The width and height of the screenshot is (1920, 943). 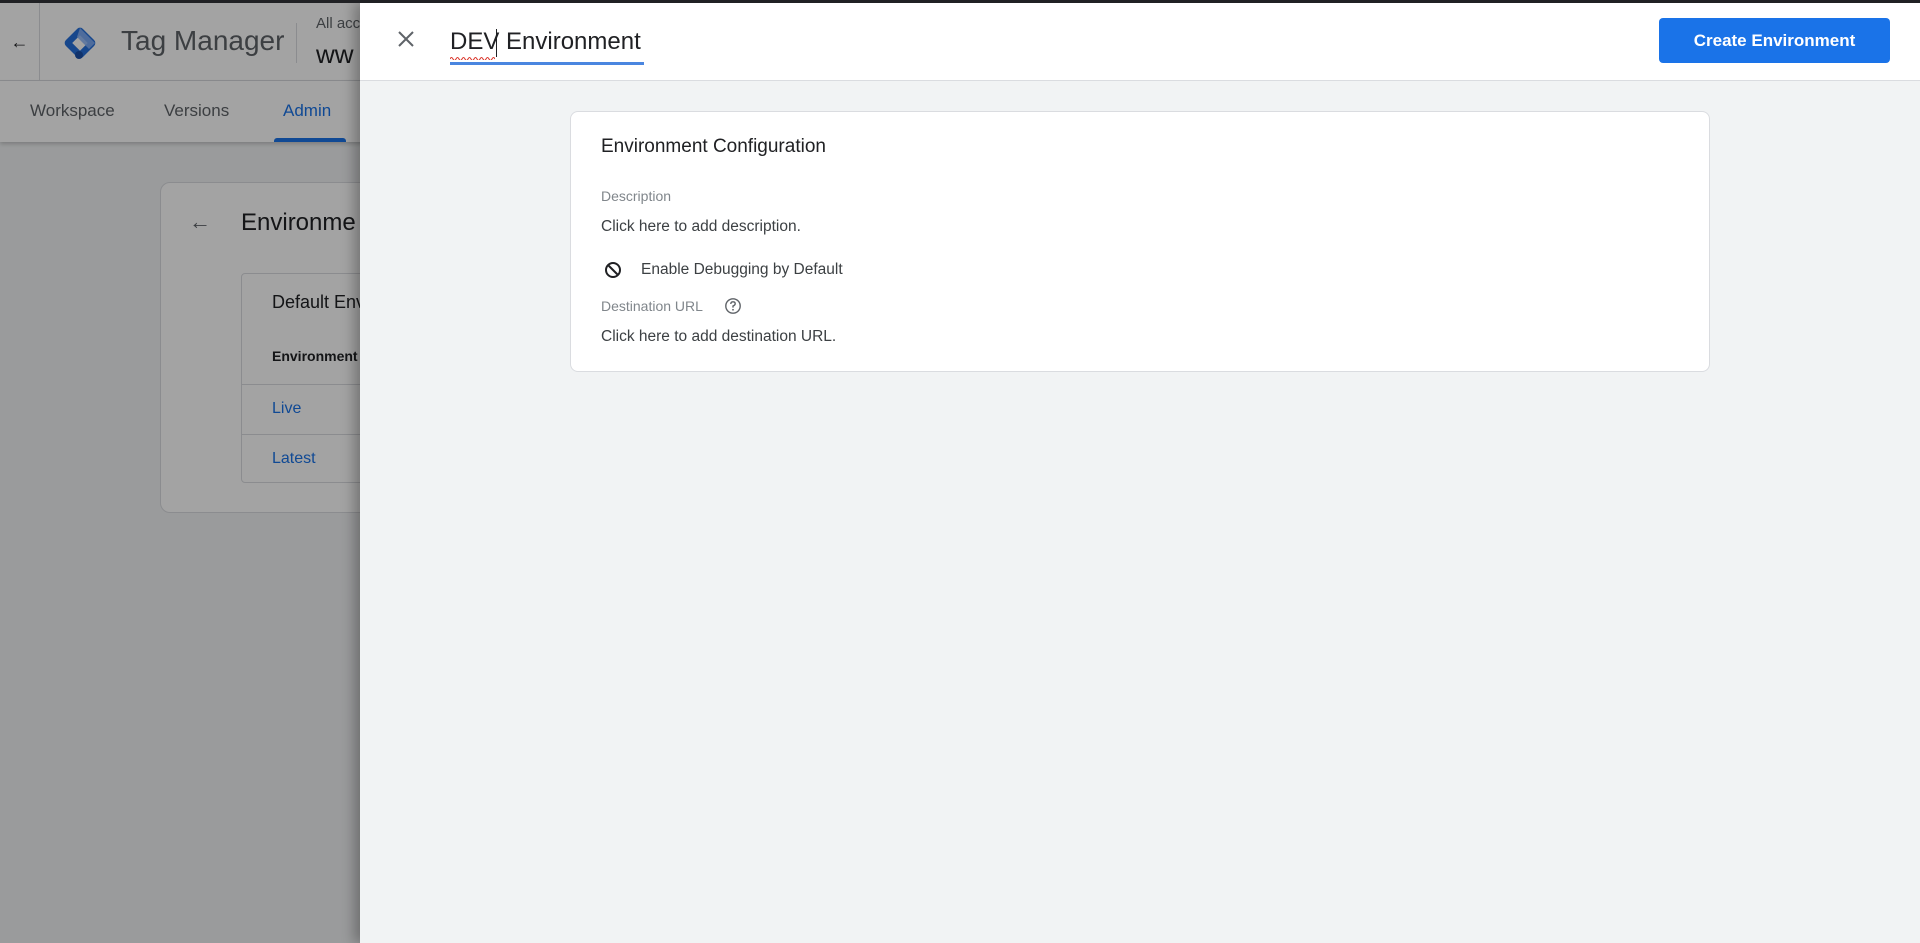 What do you see at coordinates (701, 227) in the screenshot?
I see `description-field: Click here to add description.` at bounding box center [701, 227].